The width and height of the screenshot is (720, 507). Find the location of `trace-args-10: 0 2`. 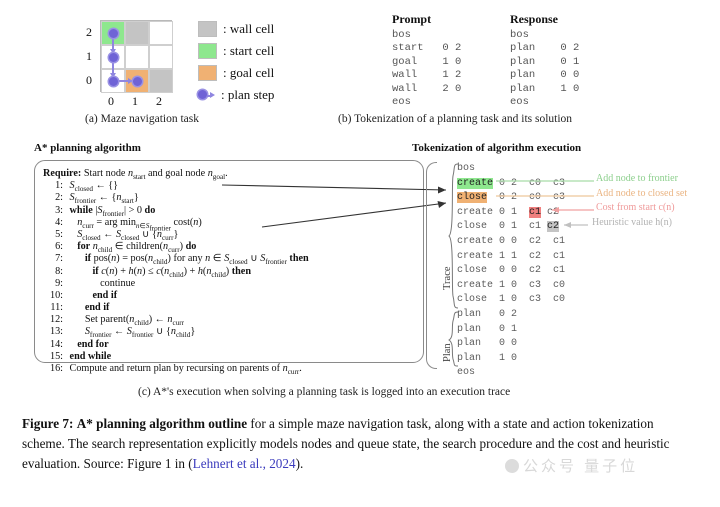

trace-args-10: 0 2 is located at coordinates (508, 314).